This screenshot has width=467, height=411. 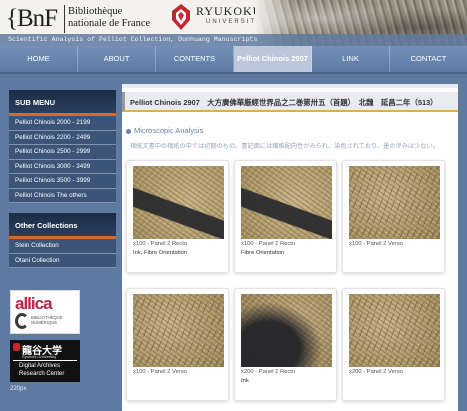 I want to click on micro-card: x200 - Panel 2 Recto Ink, so click(x=285, y=344).